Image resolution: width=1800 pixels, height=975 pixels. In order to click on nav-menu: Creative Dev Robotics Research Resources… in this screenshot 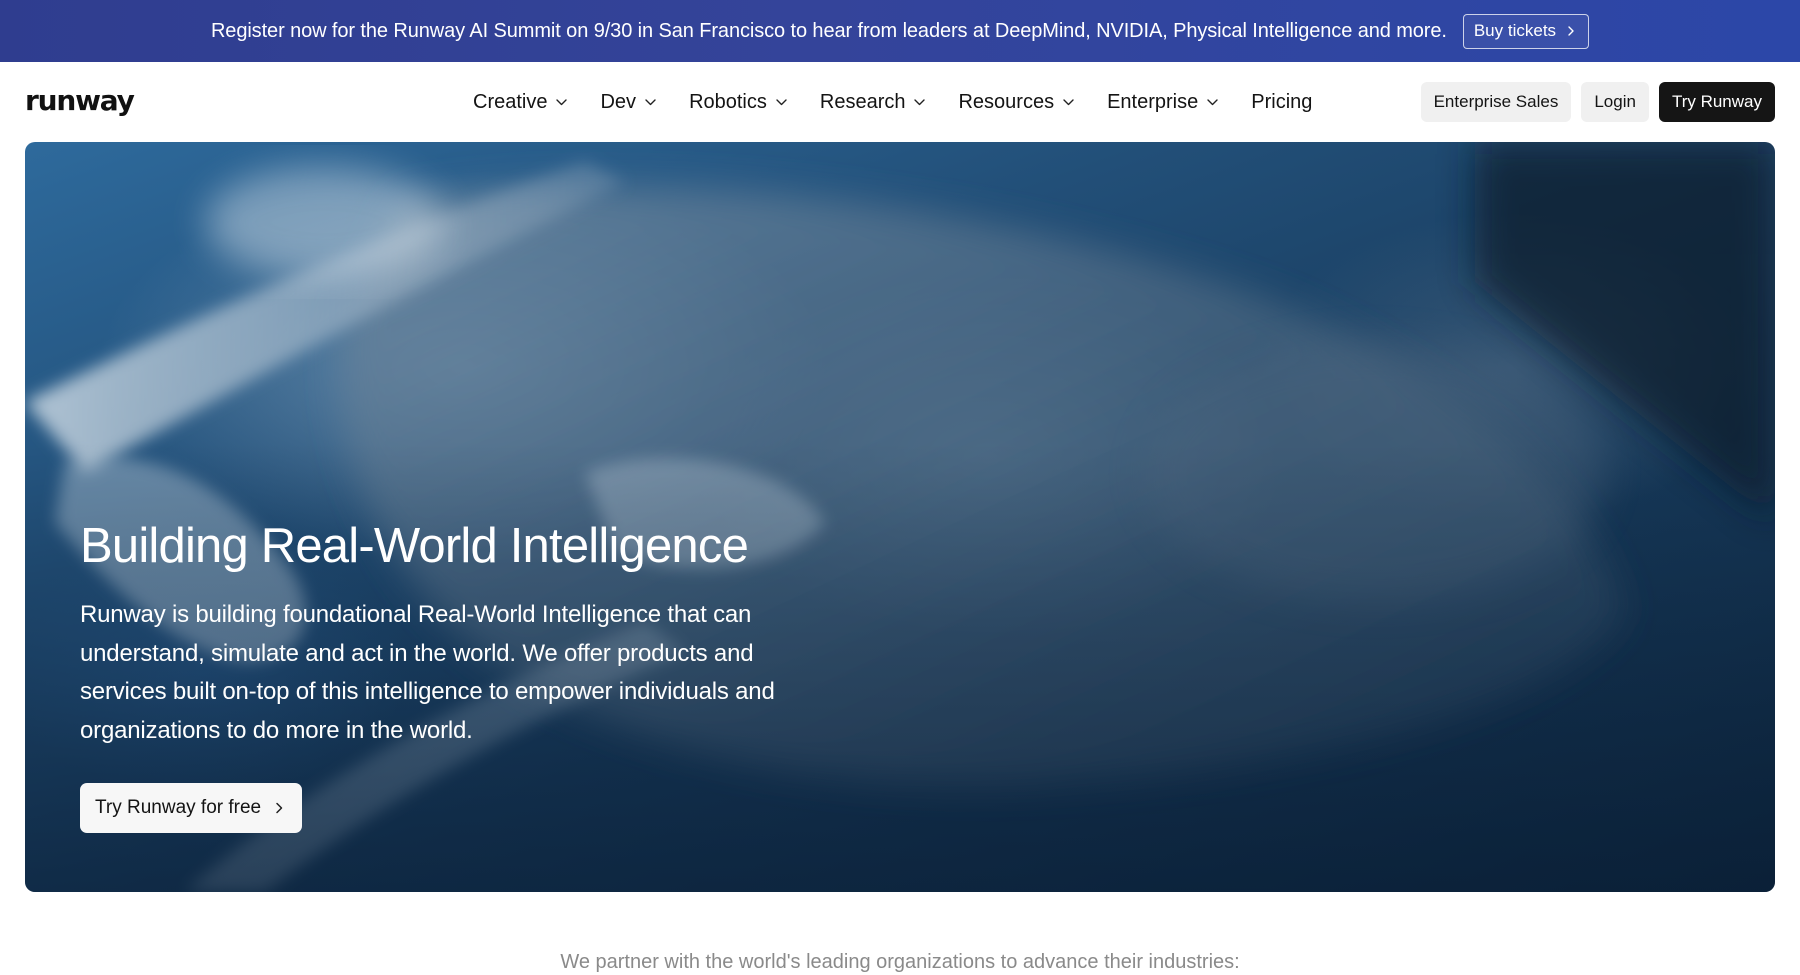, I will do `click(892, 102)`.